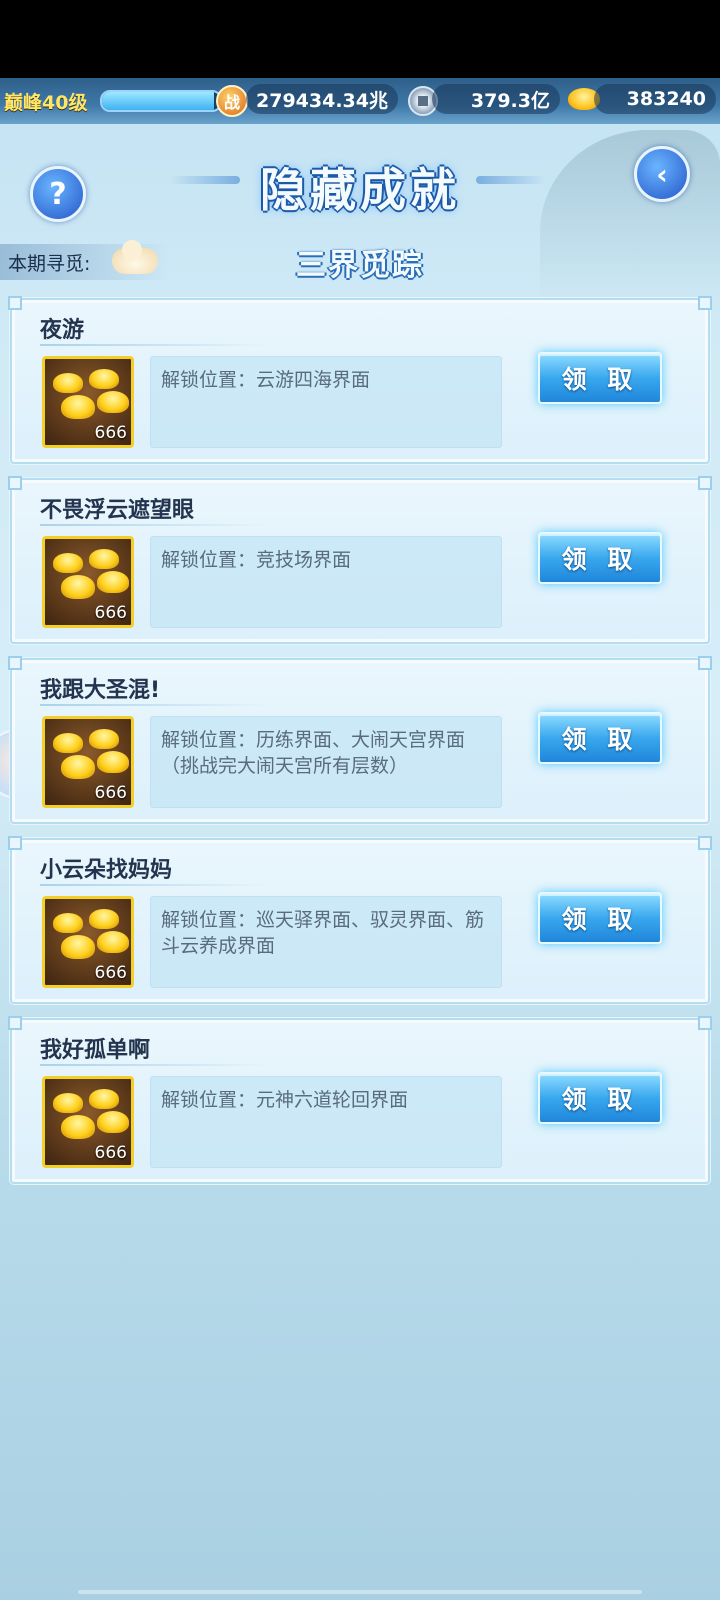  Describe the element at coordinates (326, 582) in the screenshot. I see `unlock-location: 解锁位置：竞技场界面` at that location.